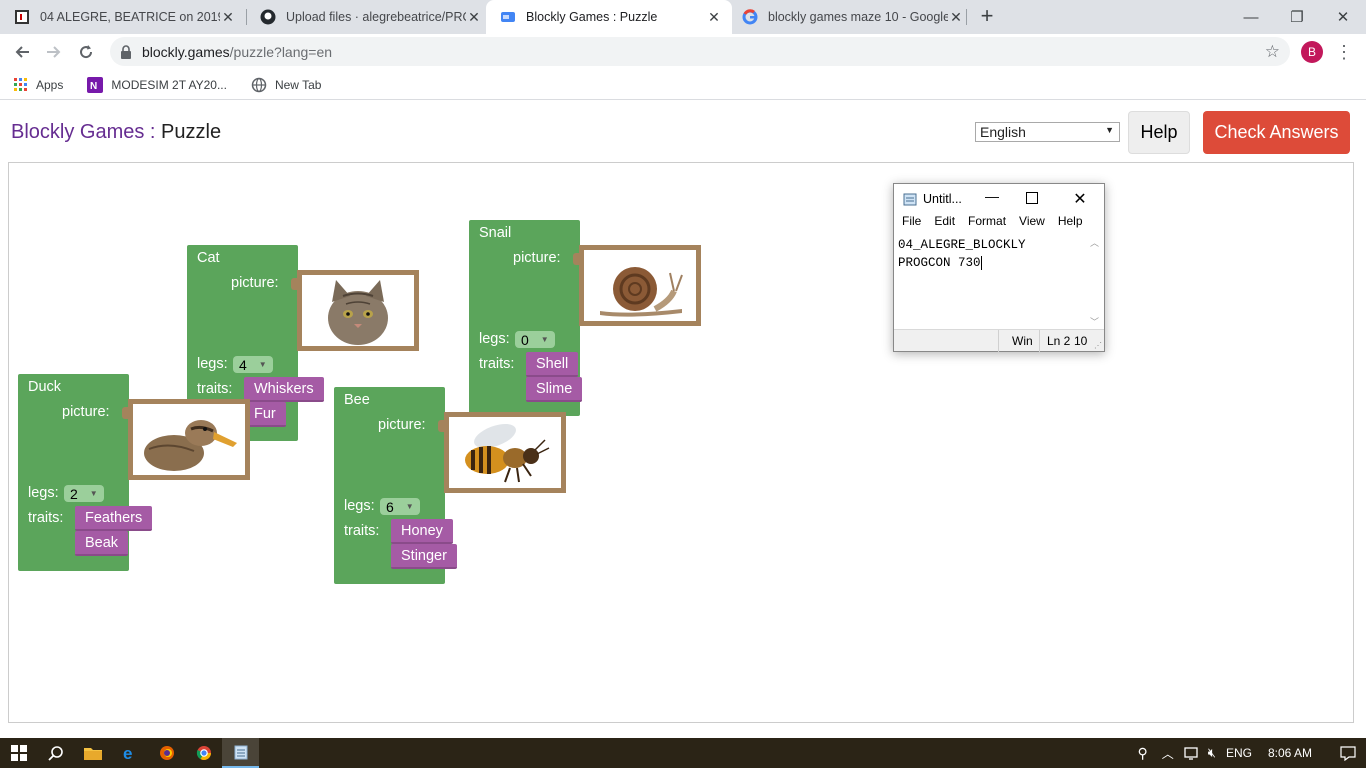 Image resolution: width=1366 pixels, height=768 pixels. What do you see at coordinates (95, 84) in the screenshot?
I see `onenote-icon: N` at bounding box center [95, 84].